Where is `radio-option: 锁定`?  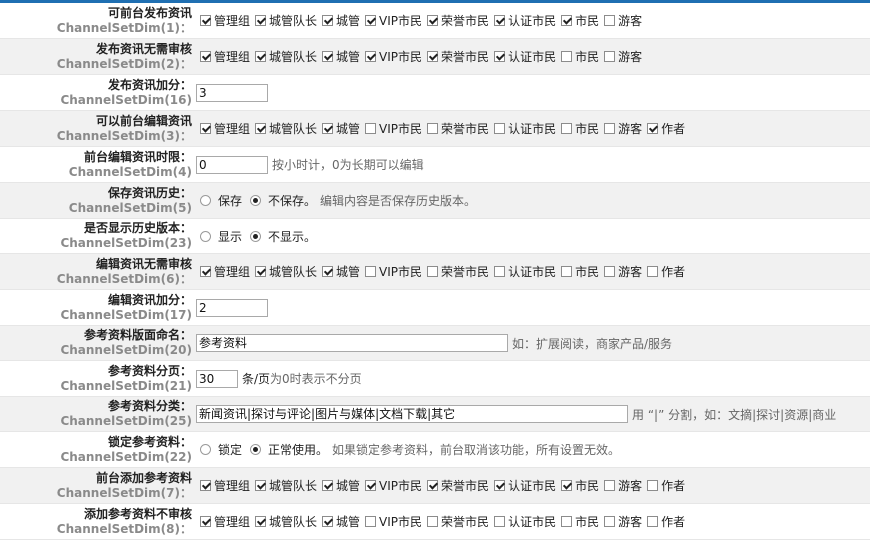 radio-option: 锁定 is located at coordinates (219, 449).